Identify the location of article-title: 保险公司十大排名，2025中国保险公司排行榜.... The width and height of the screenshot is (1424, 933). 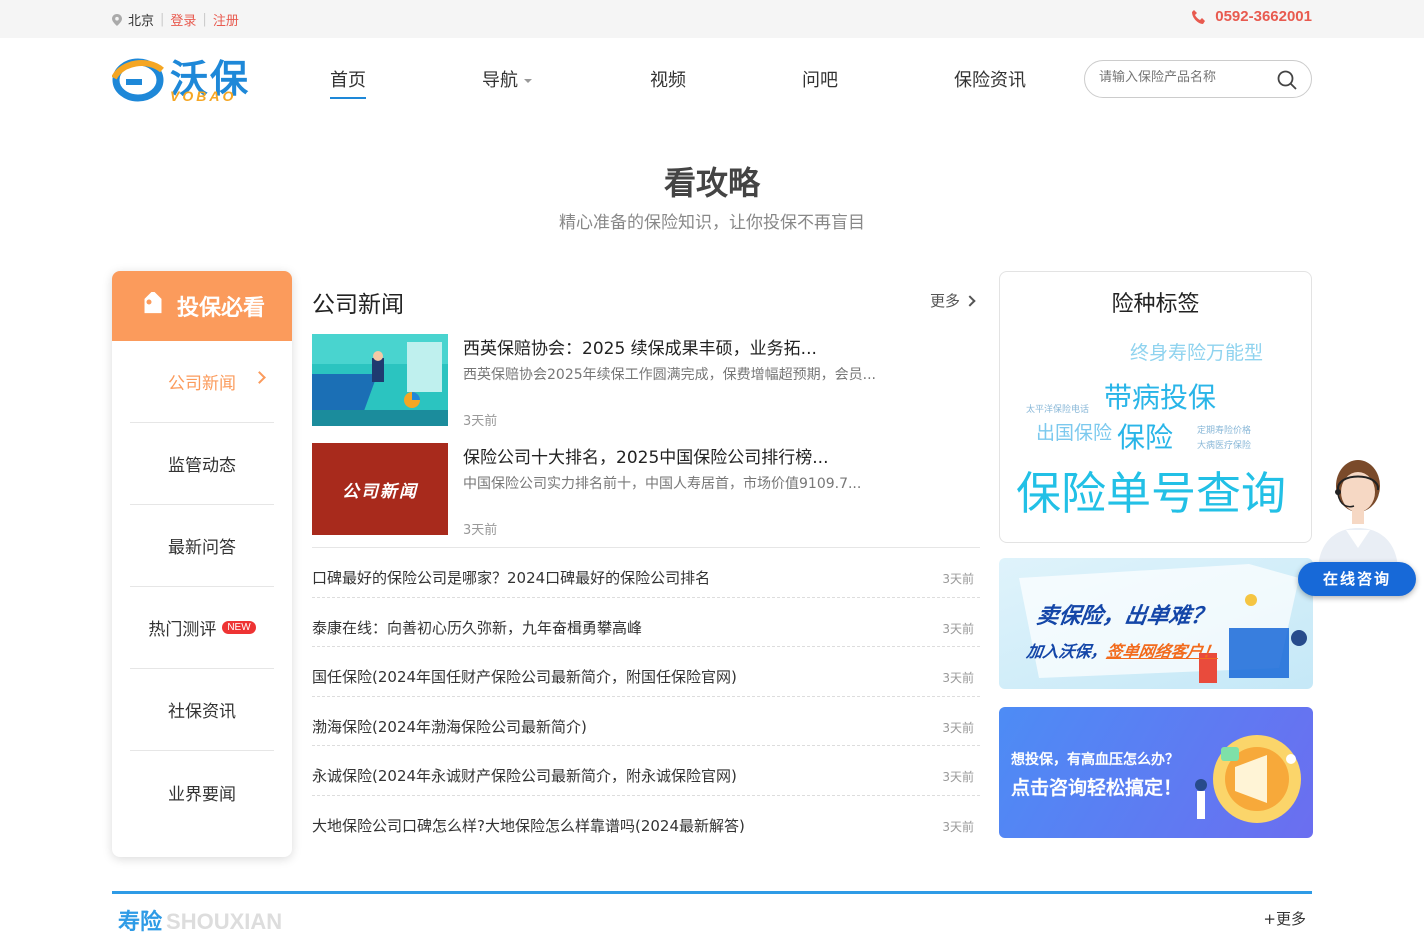
(645, 455).